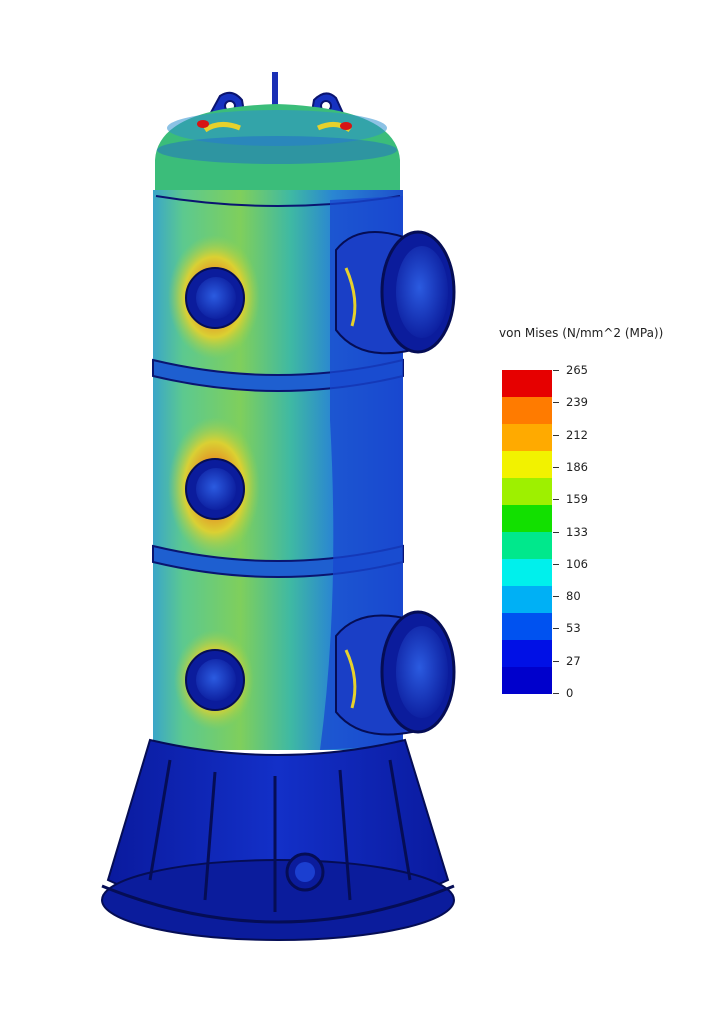  I want to click on color-scale-tick-label: 212, so click(577, 434).